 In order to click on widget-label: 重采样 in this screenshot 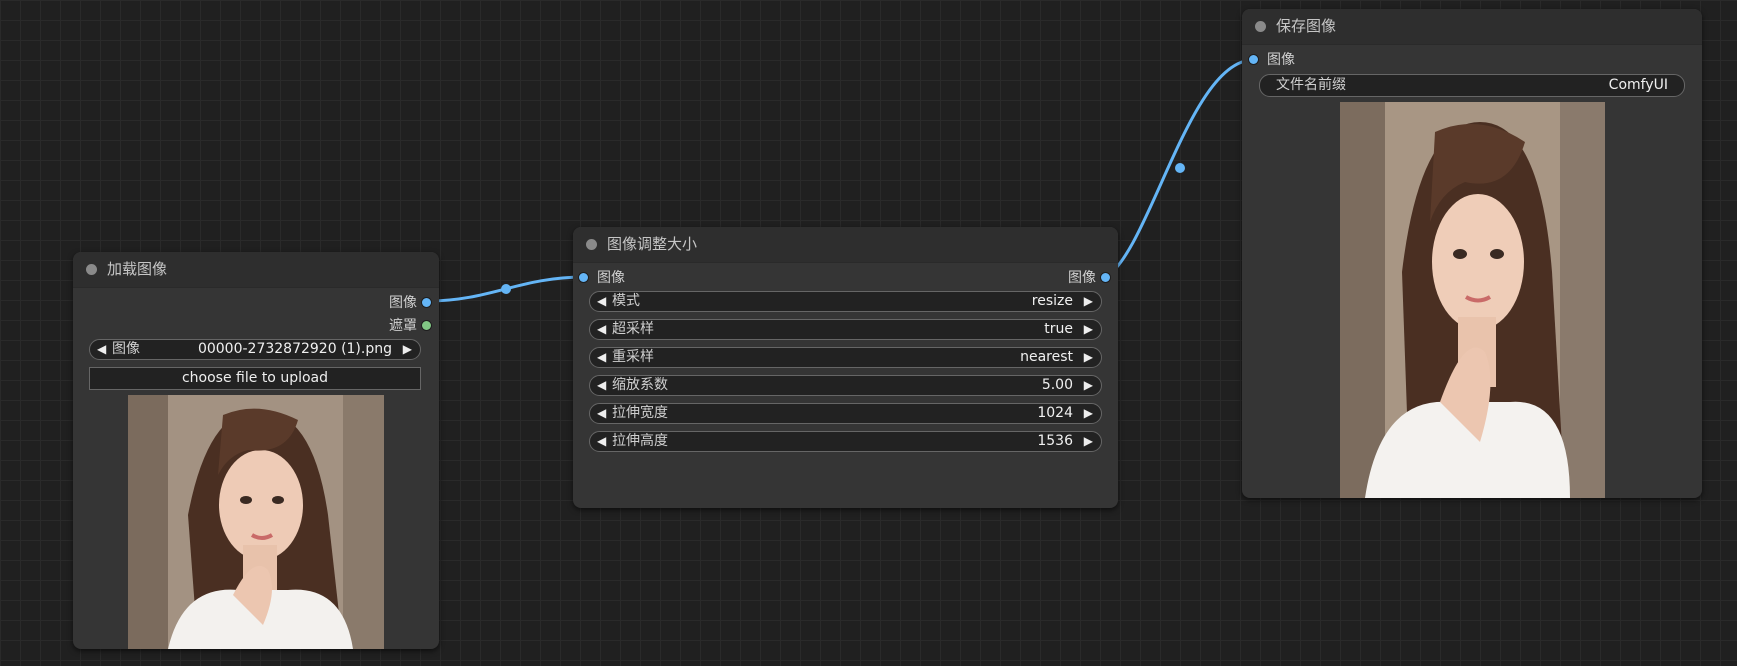, I will do `click(633, 357)`.